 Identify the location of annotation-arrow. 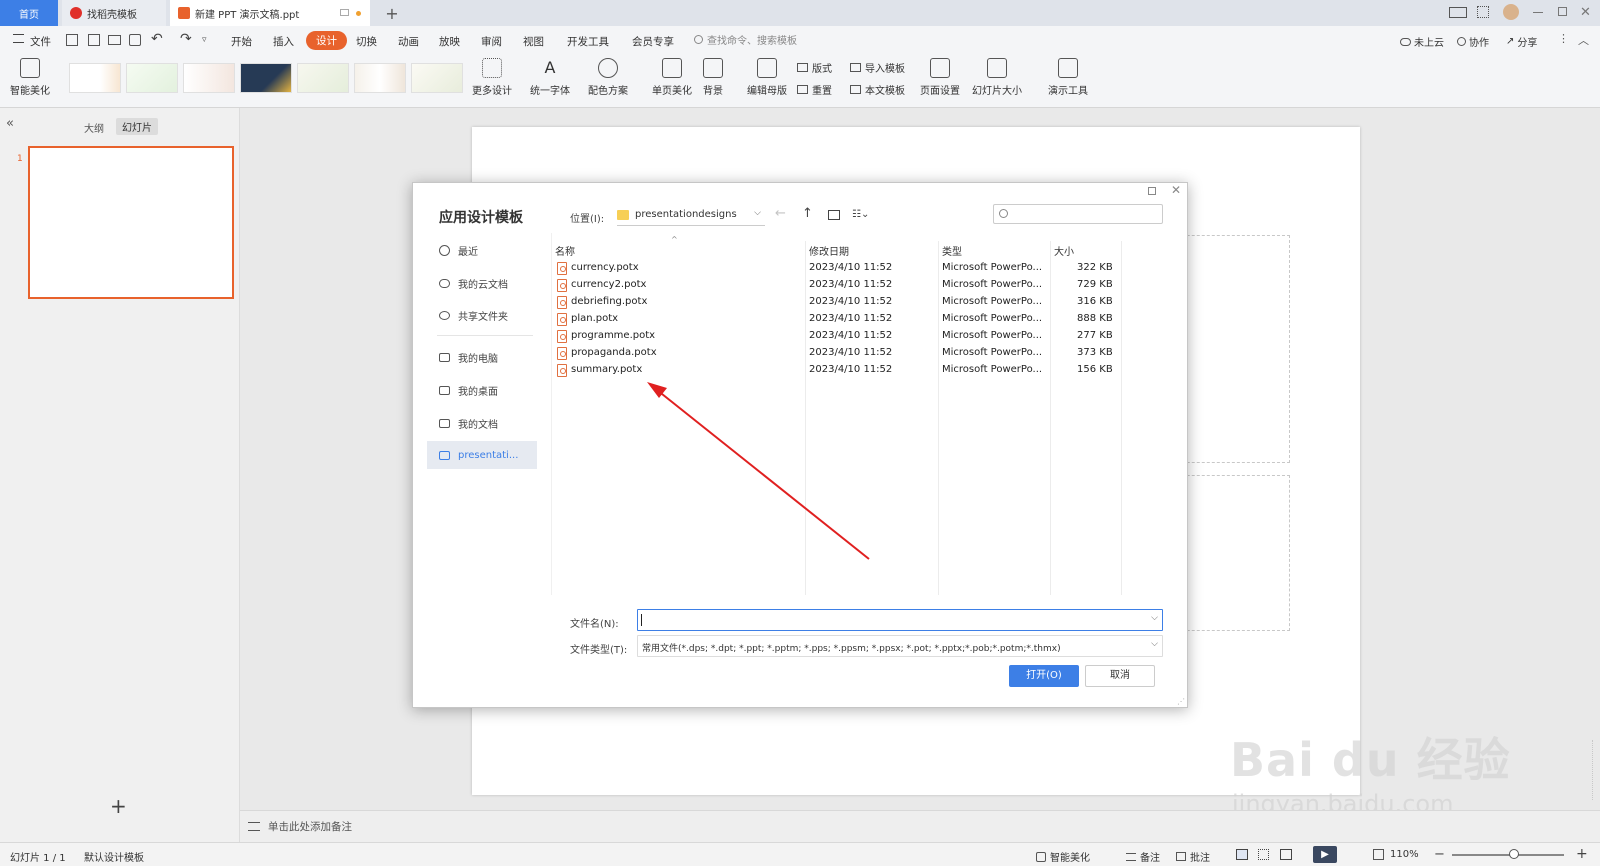
(758, 471).